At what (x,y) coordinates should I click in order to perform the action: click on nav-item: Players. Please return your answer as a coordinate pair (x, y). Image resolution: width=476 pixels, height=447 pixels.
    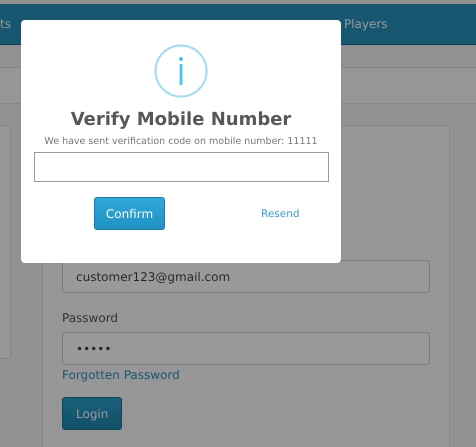
    Looking at the image, I should click on (366, 24).